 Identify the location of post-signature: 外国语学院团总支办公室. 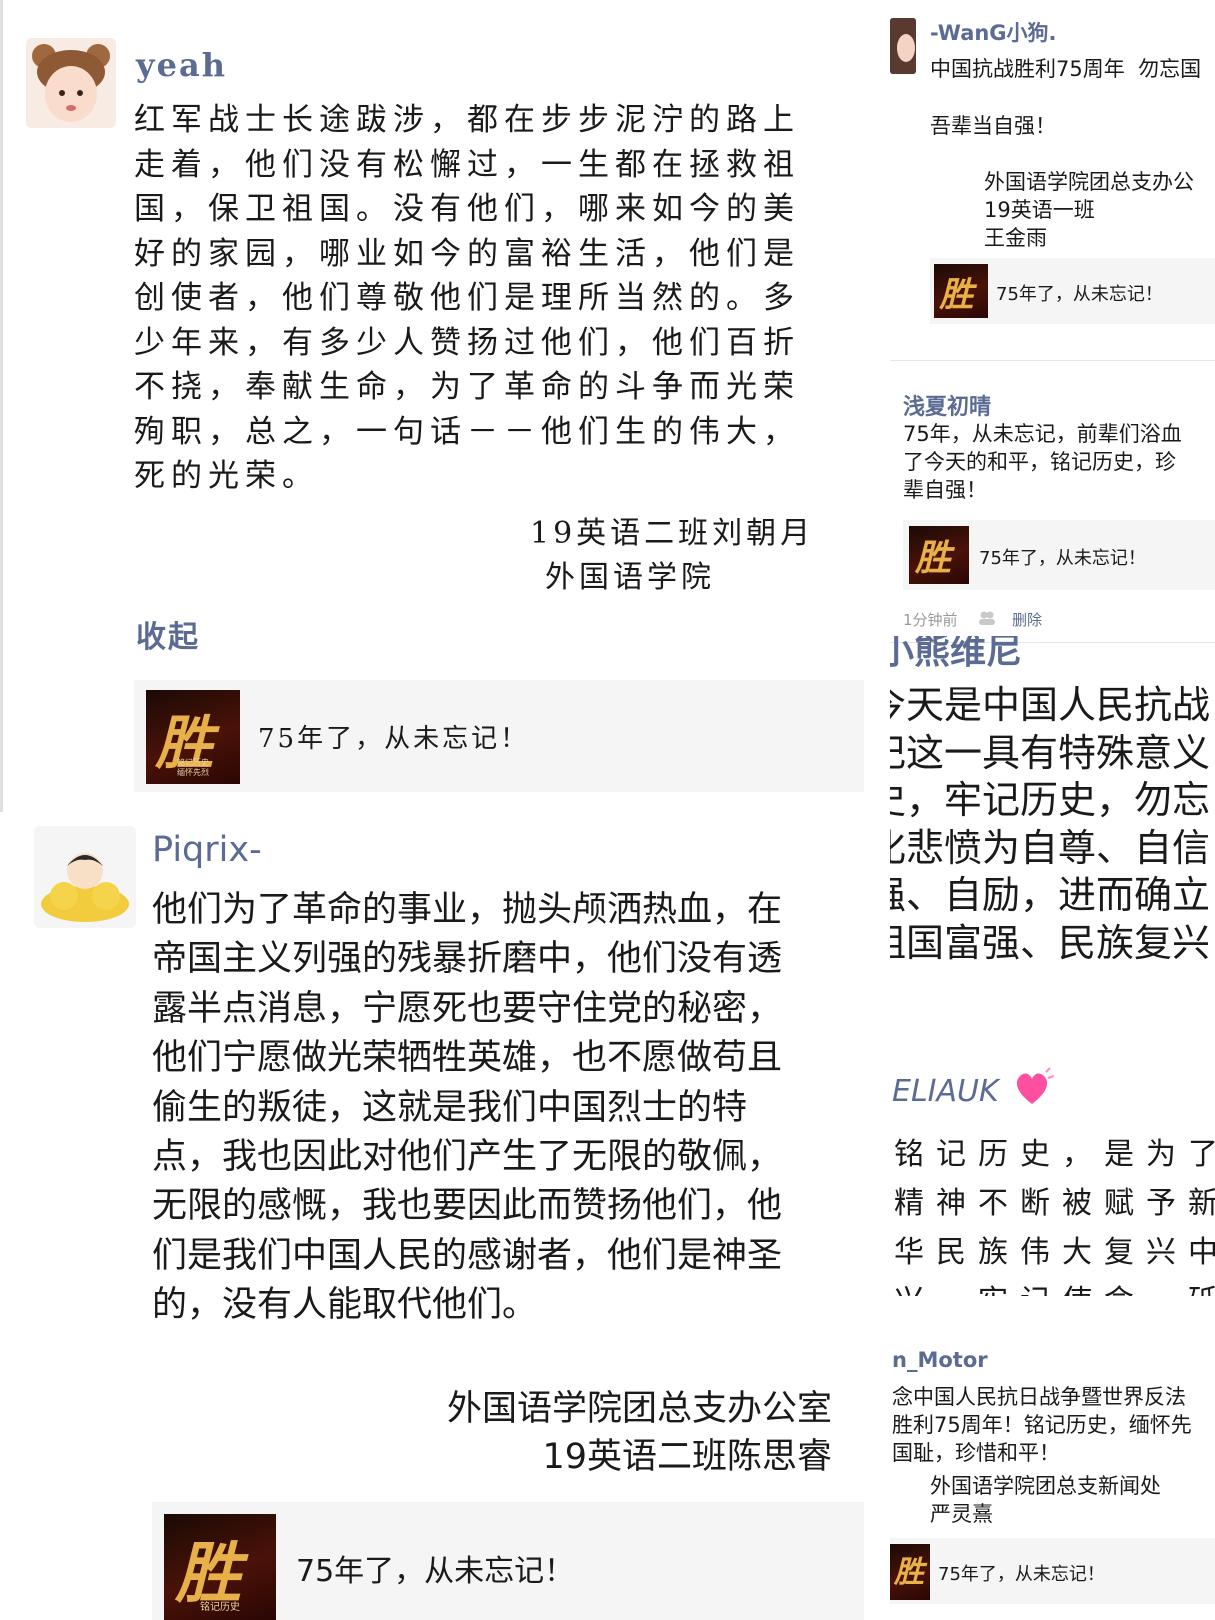
(639, 1409).